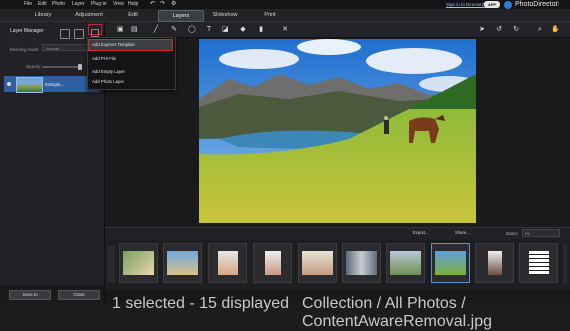 The width and height of the screenshot is (570, 331). What do you see at coordinates (152, 4) in the screenshot?
I see `undo-icon: ↶` at bounding box center [152, 4].